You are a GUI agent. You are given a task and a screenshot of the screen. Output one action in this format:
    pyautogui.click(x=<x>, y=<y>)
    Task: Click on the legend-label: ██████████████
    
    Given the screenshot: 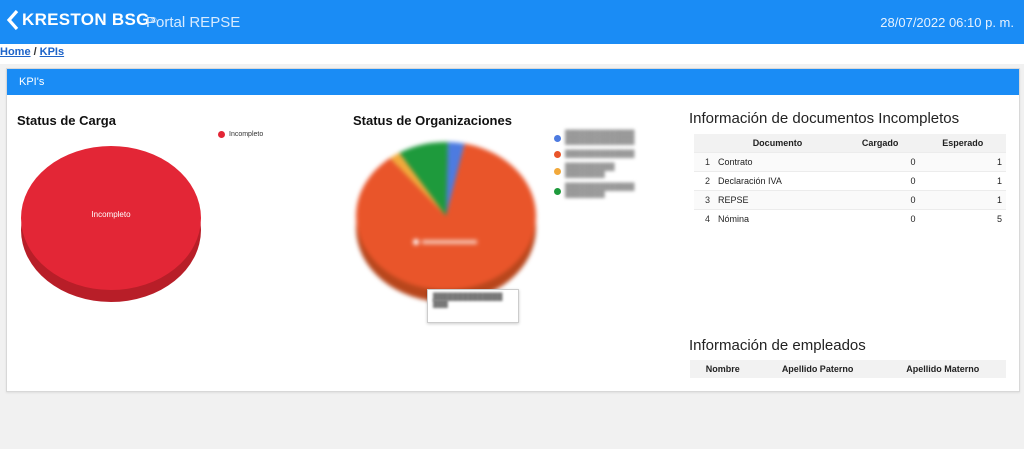 What is the action you would take?
    pyautogui.click(x=600, y=154)
    